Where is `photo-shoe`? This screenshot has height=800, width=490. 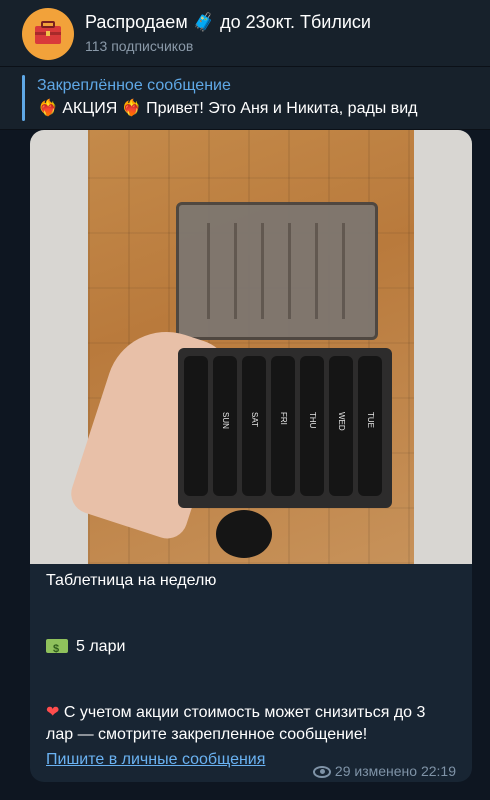 photo-shoe is located at coordinates (244, 534).